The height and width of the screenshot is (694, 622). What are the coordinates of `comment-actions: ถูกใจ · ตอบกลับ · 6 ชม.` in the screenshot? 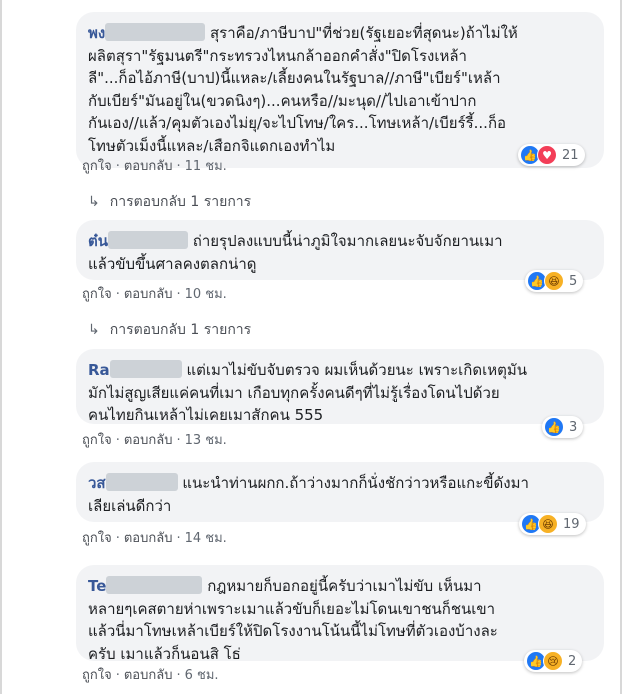 It's located at (150, 675).